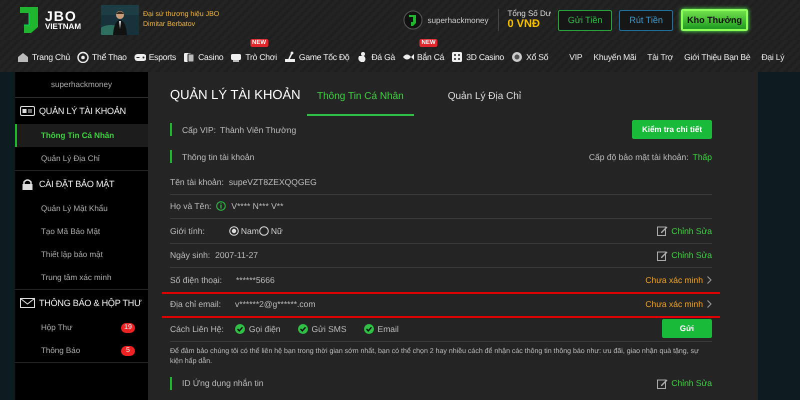  What do you see at coordinates (383, 57) in the screenshot?
I see `nav-link: Đá Gà` at bounding box center [383, 57].